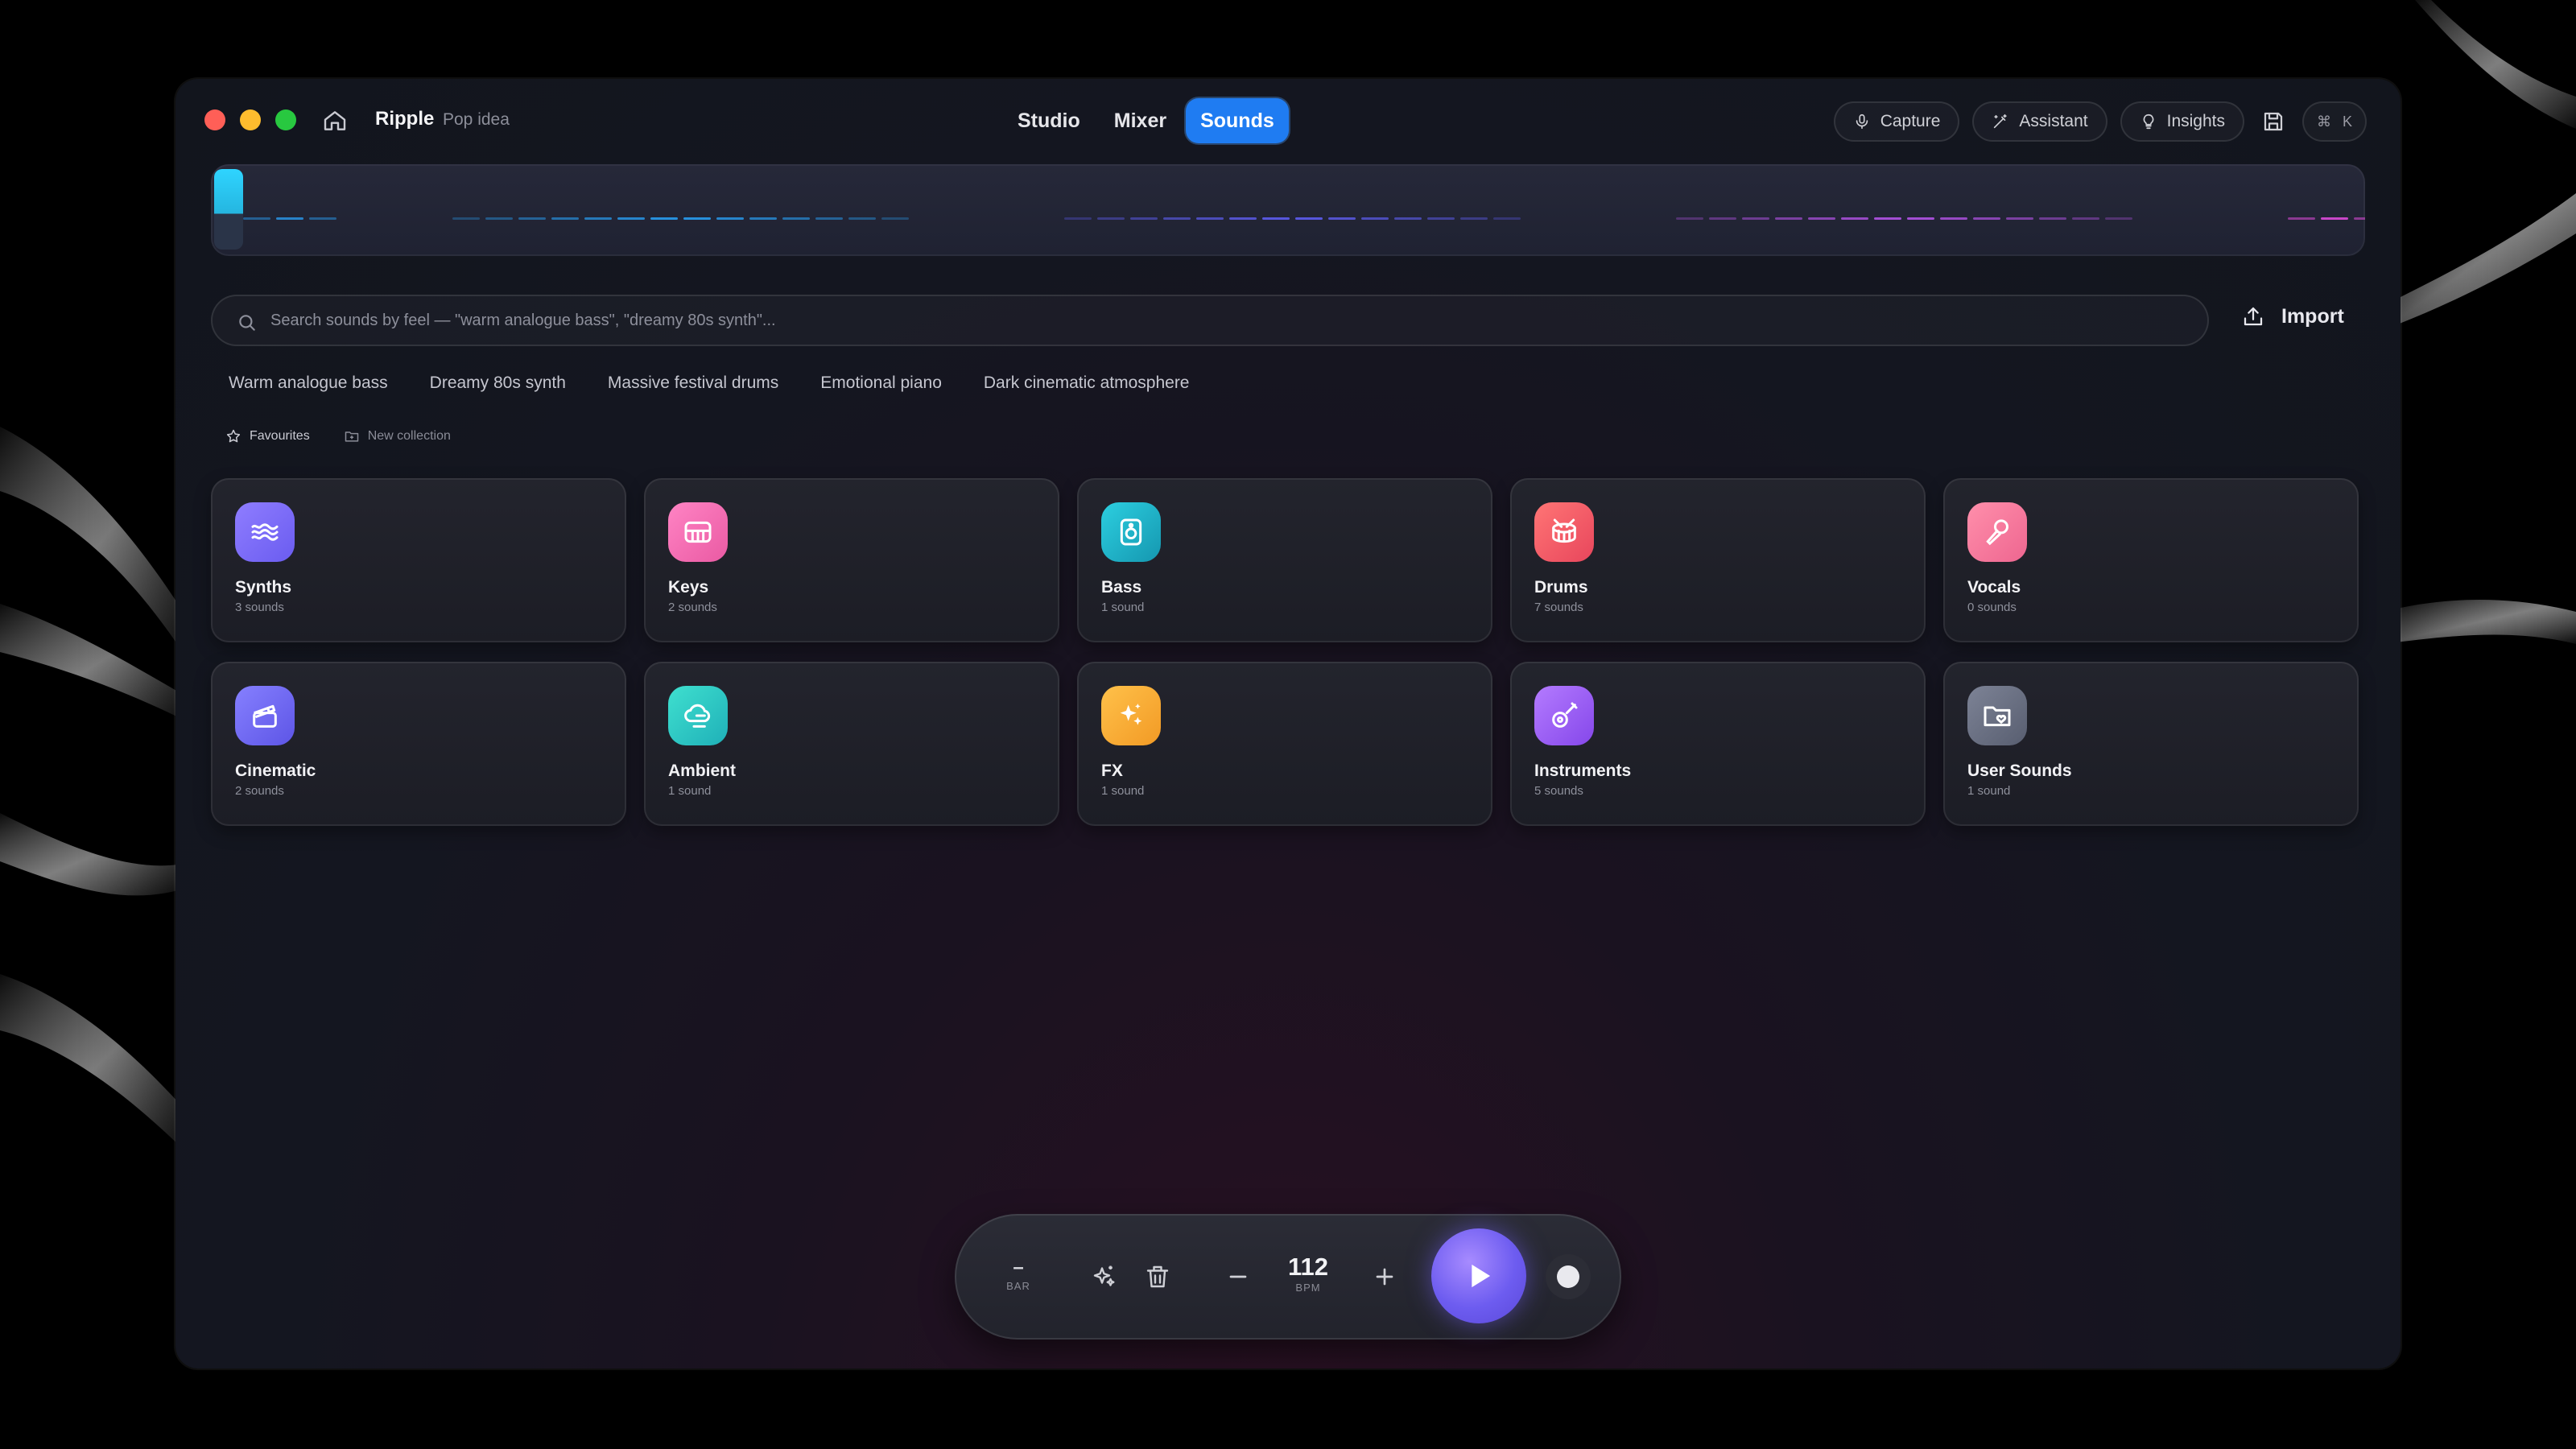  Describe the element at coordinates (418, 744) in the screenshot. I see `category-card-cinematic: Cinematic 2 sounds` at that location.